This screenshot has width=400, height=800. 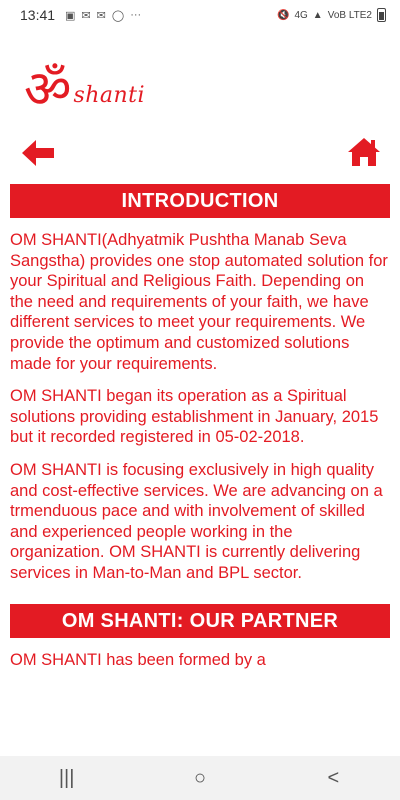 I want to click on status-right: 🔇 4G ▲ VoB LTE2, so click(x=331, y=15).